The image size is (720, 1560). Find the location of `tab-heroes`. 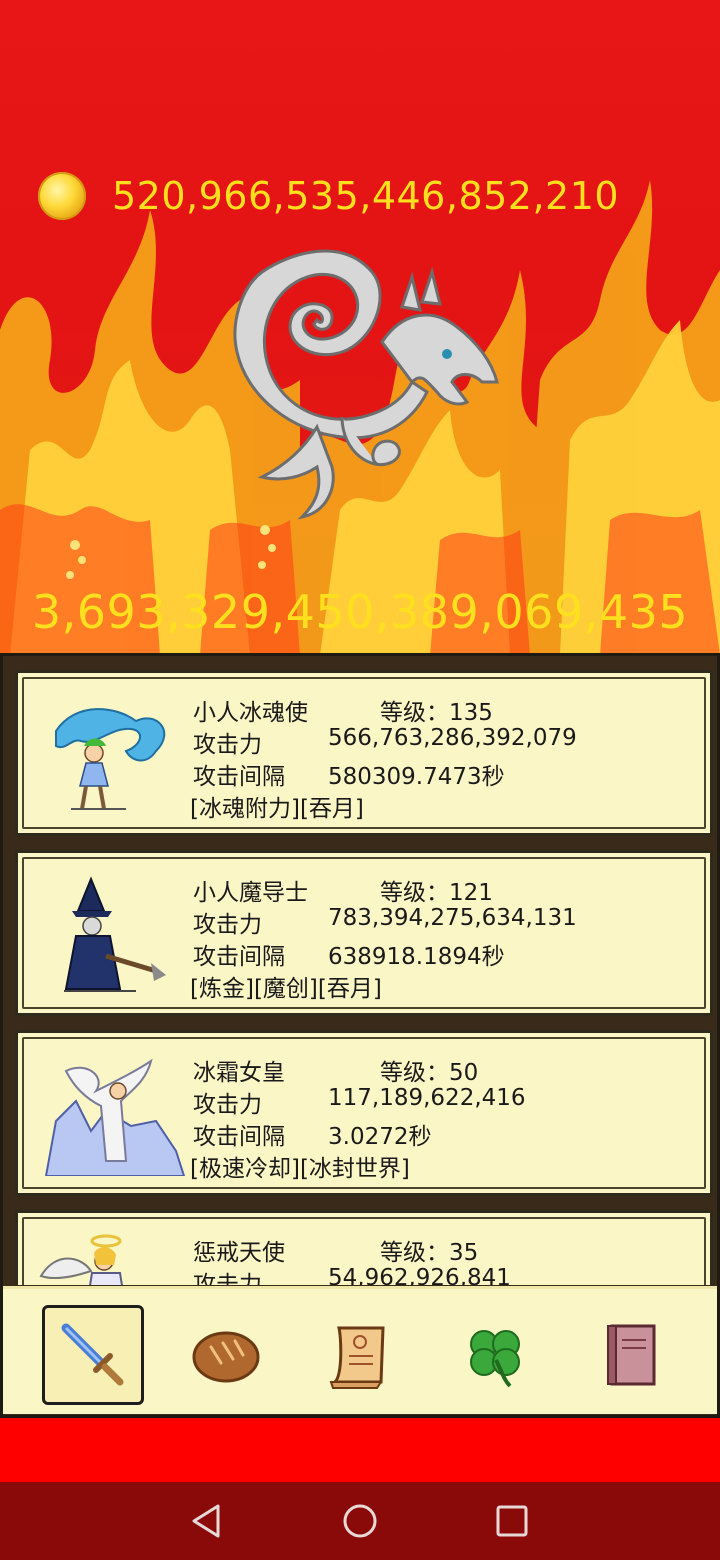

tab-heroes is located at coordinates (93, 1355).